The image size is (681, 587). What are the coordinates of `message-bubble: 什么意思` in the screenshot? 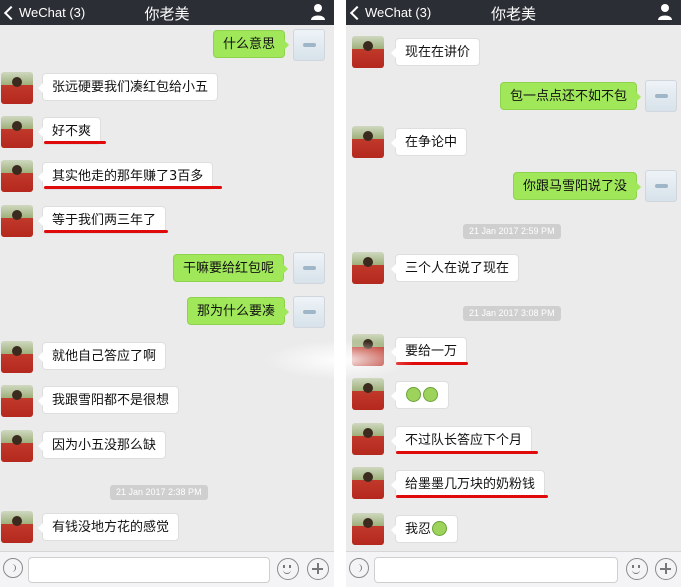 It's located at (251, 44).